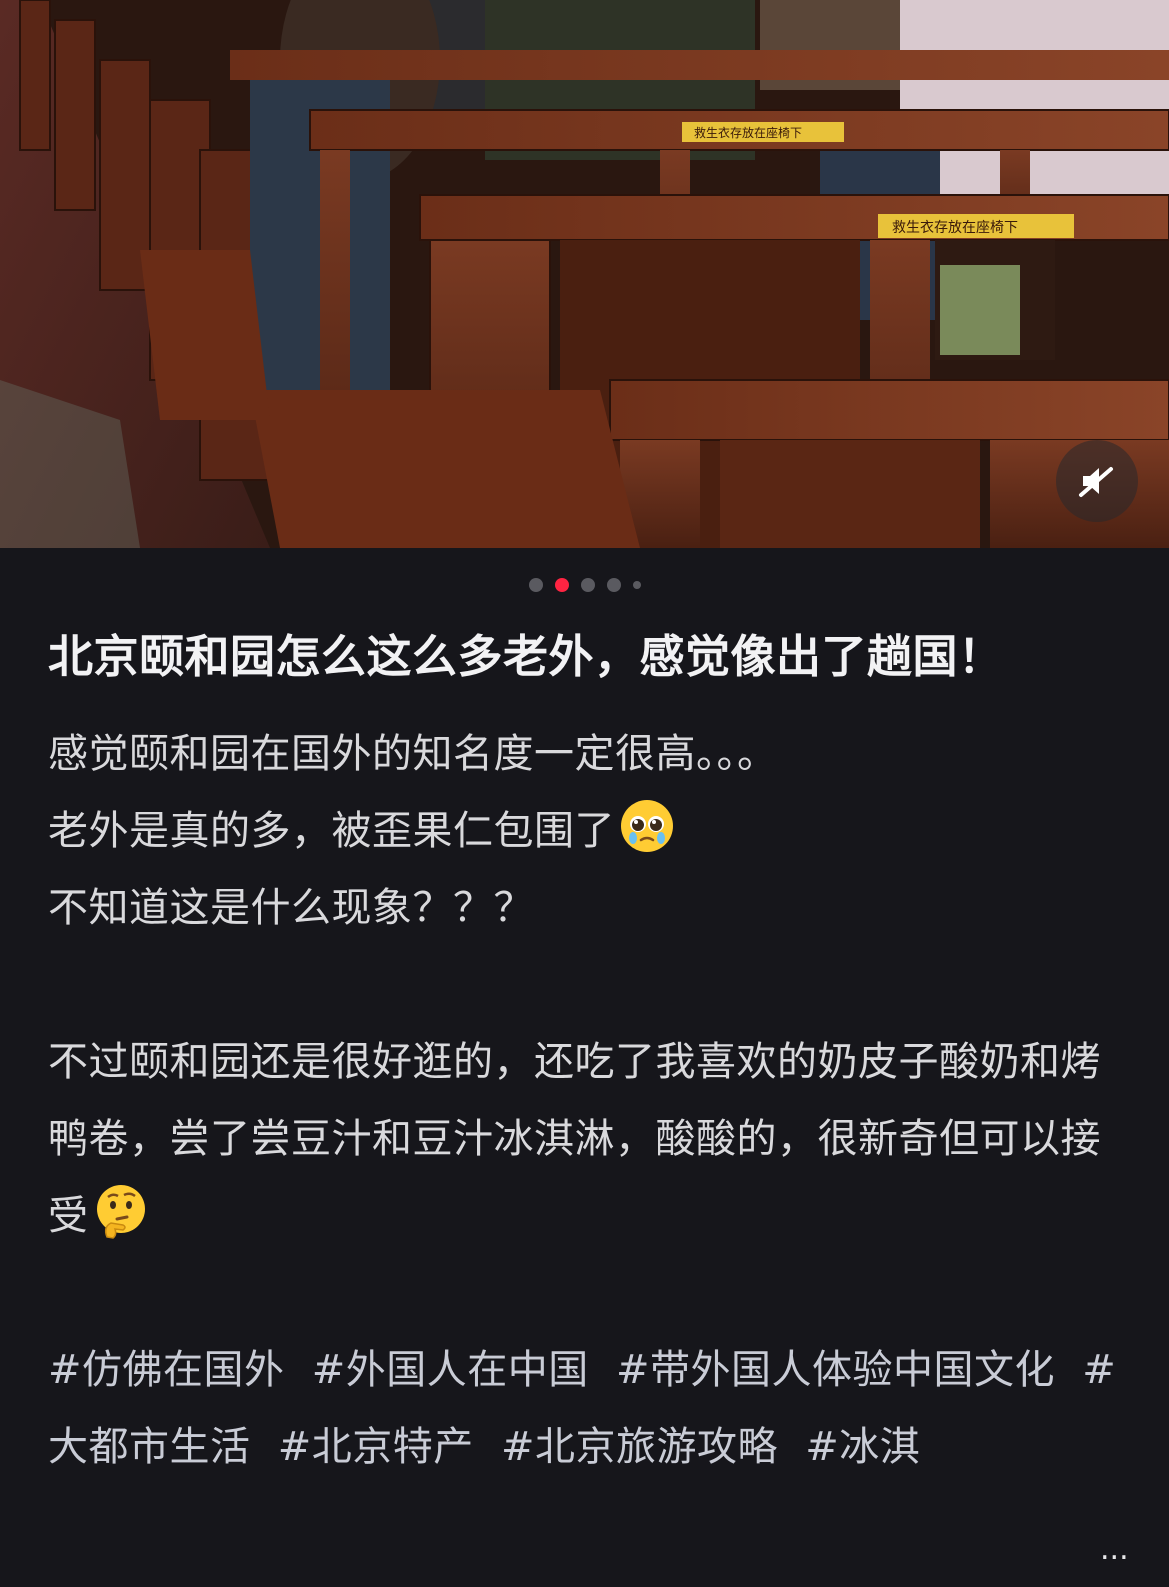 The width and height of the screenshot is (1169, 1587). Describe the element at coordinates (120, 1212) in the screenshot. I see `thinking-face-emoji-icon` at that location.